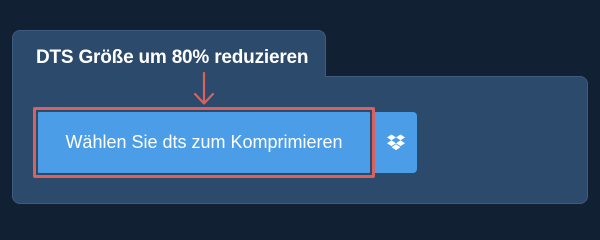 The image size is (600, 240). What do you see at coordinates (204, 142) in the screenshot?
I see `choose-file-button: Wählen Sie dts zum Komprimieren` at bounding box center [204, 142].